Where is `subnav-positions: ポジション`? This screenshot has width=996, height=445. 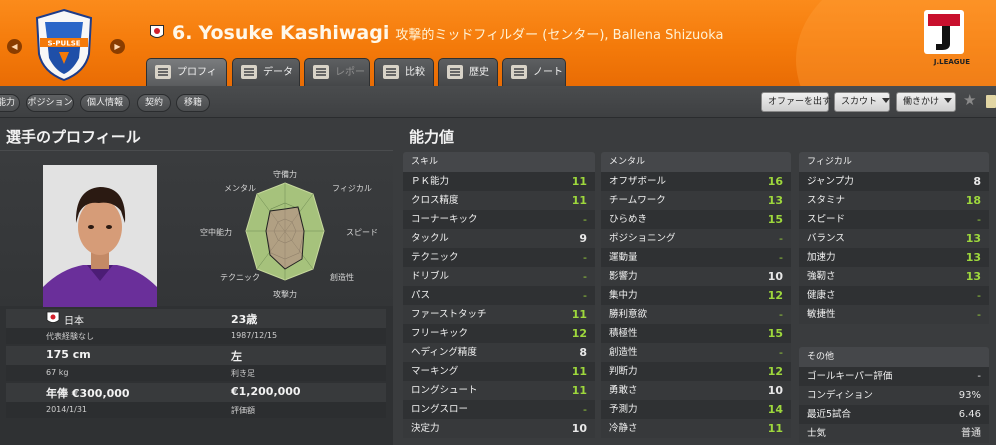 subnav-positions: ポジション is located at coordinates (50, 103).